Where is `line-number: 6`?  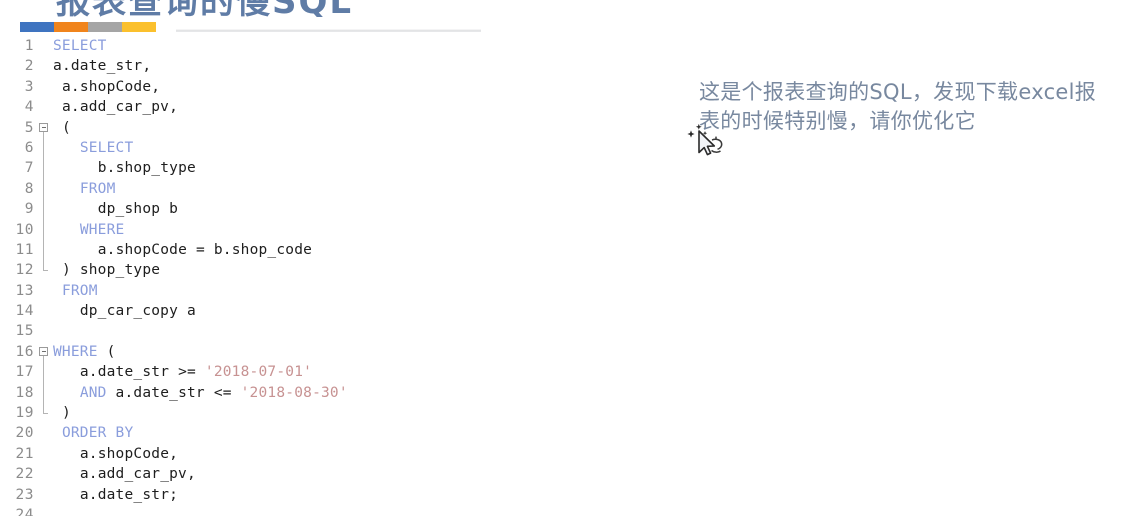
line-number: 6 is located at coordinates (29, 147).